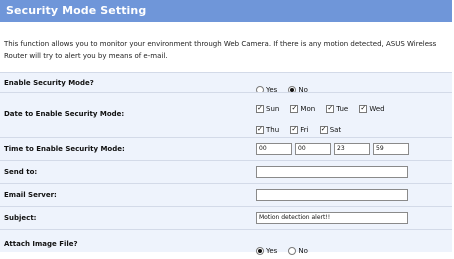 This screenshot has width=454, height=259. What do you see at coordinates (41, 244) in the screenshot?
I see `attach-image-label: Attach Image File?` at bounding box center [41, 244].